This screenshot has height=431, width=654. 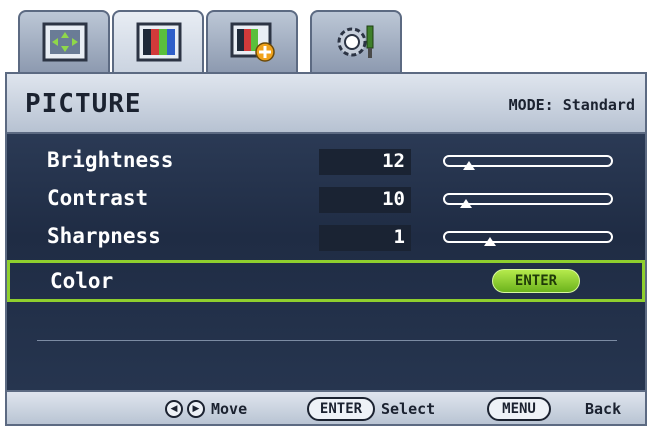 I want to click on setting-value: 10, so click(x=393, y=199).